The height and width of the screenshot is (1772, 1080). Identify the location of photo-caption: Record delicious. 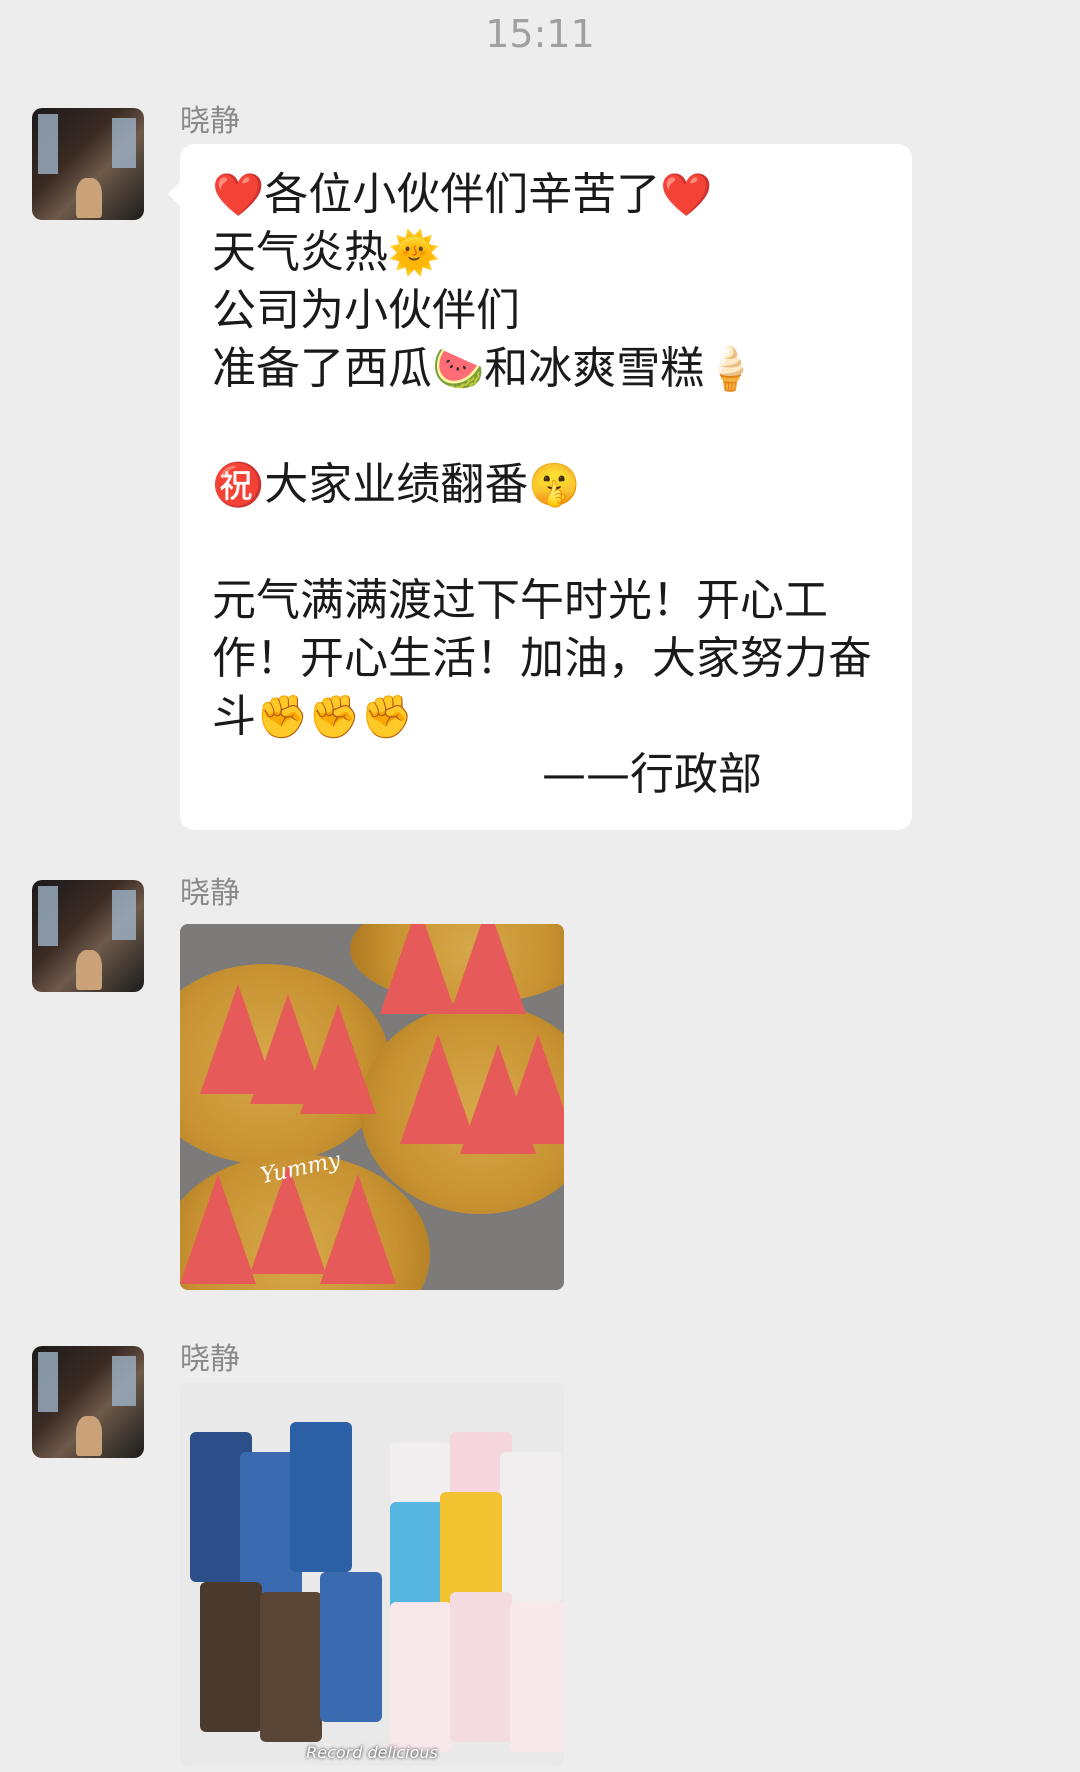
(372, 1752).